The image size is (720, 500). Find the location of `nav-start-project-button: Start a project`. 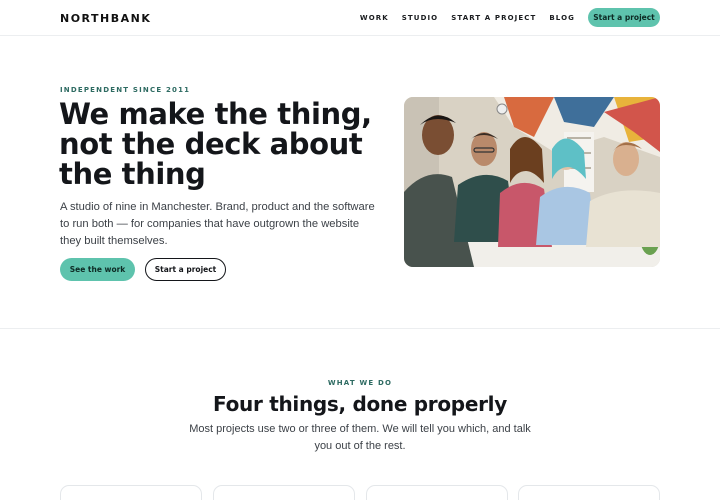

nav-start-project-button: Start a project is located at coordinates (624, 17).